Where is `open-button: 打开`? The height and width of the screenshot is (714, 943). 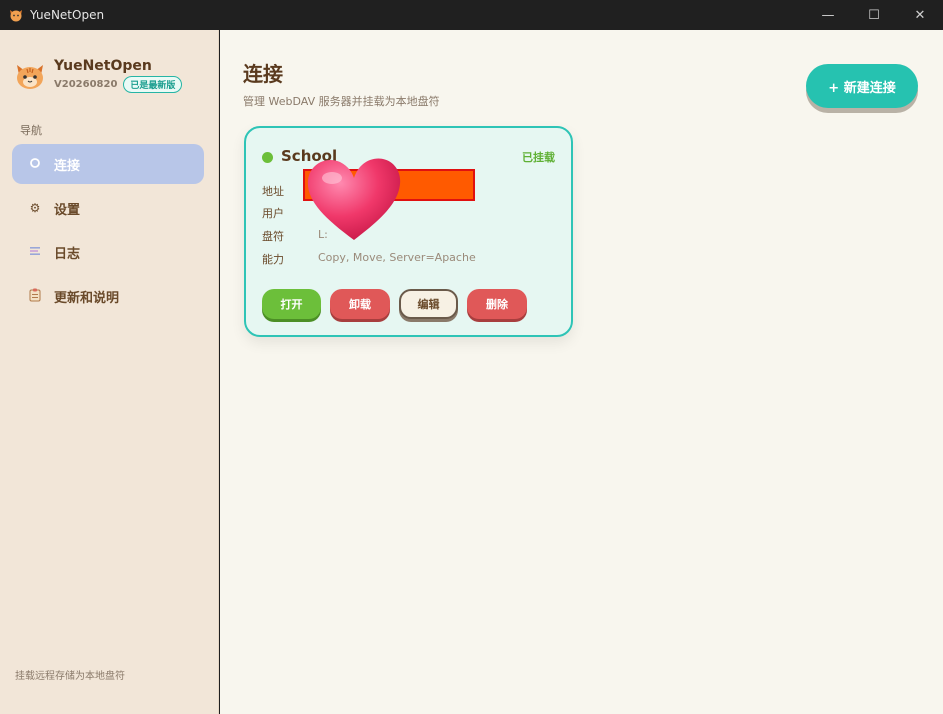 open-button: 打开 is located at coordinates (291, 304).